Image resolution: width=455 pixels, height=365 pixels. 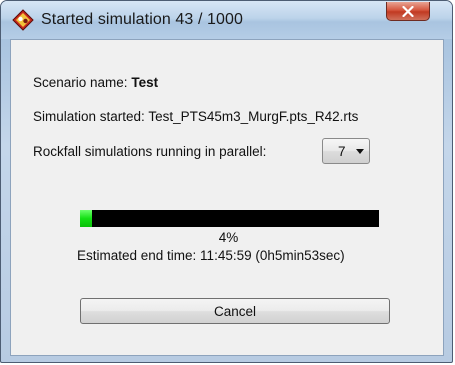 I want to click on scenario-name-row: Scenario name: Test, so click(x=95, y=82).